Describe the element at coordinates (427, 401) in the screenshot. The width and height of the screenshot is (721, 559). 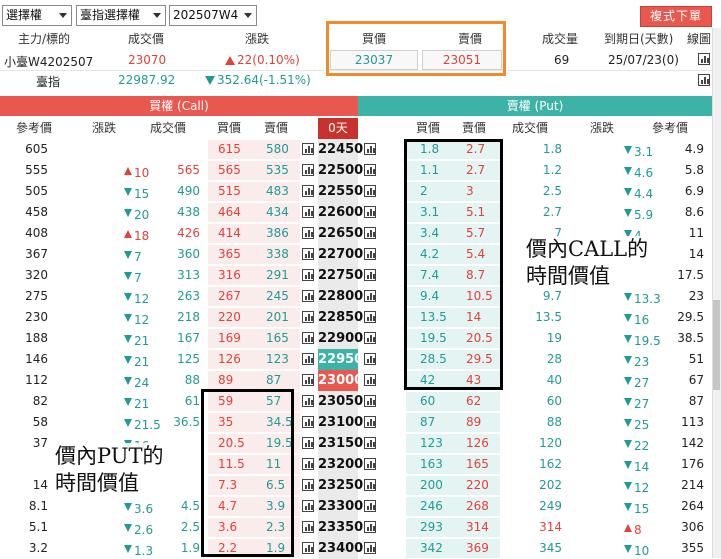
I see `put-bid-price: 60` at that location.